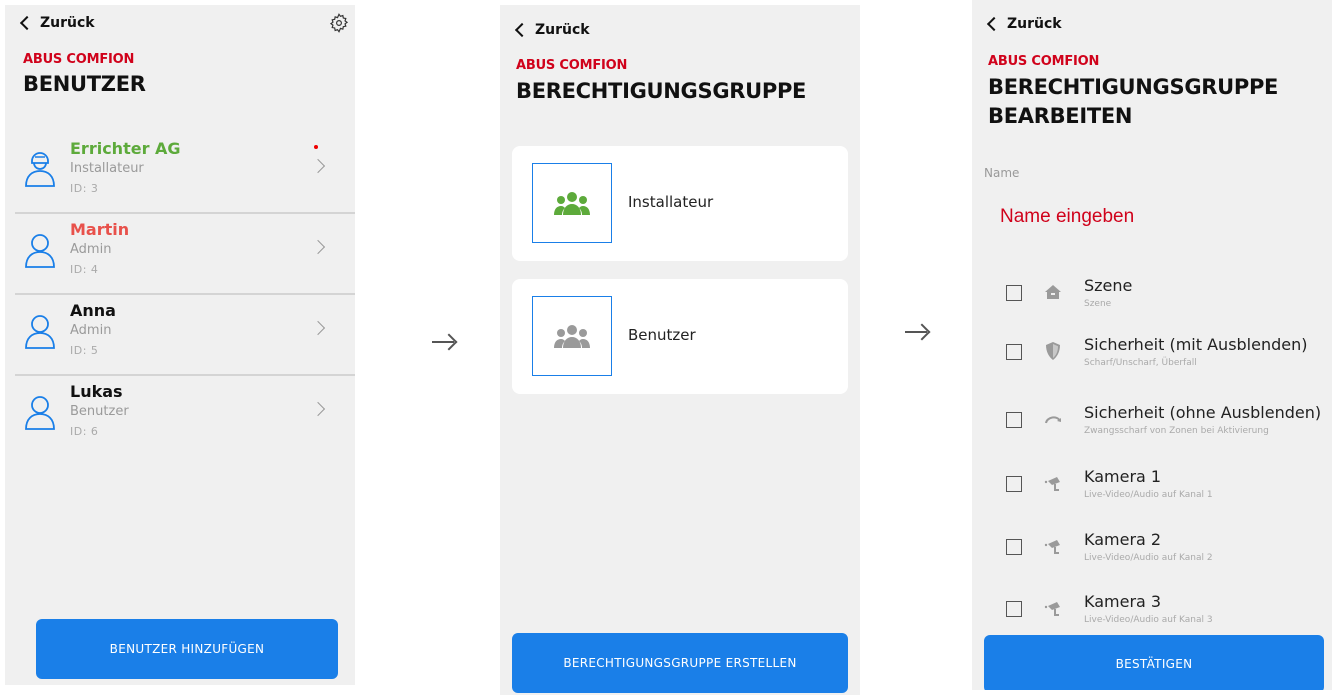  What do you see at coordinates (680, 663) in the screenshot?
I see `create-group-button: BERECHTIGUNGSGRUPPE ERSTELLEN` at bounding box center [680, 663].